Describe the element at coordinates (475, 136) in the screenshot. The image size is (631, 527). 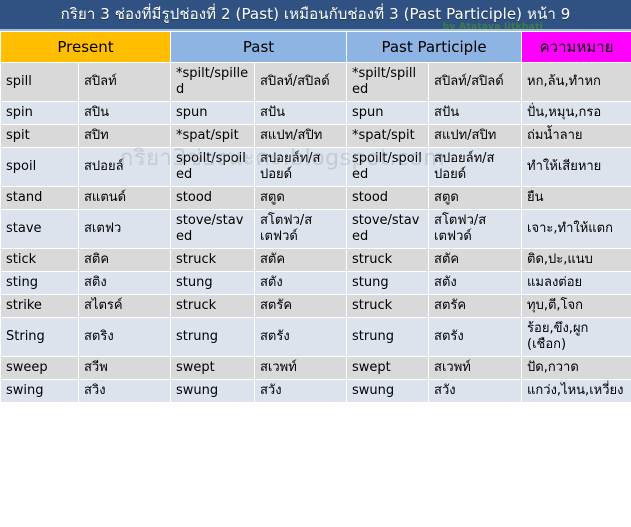
I see `cell-pp-th: สแปท/สปิท` at that location.